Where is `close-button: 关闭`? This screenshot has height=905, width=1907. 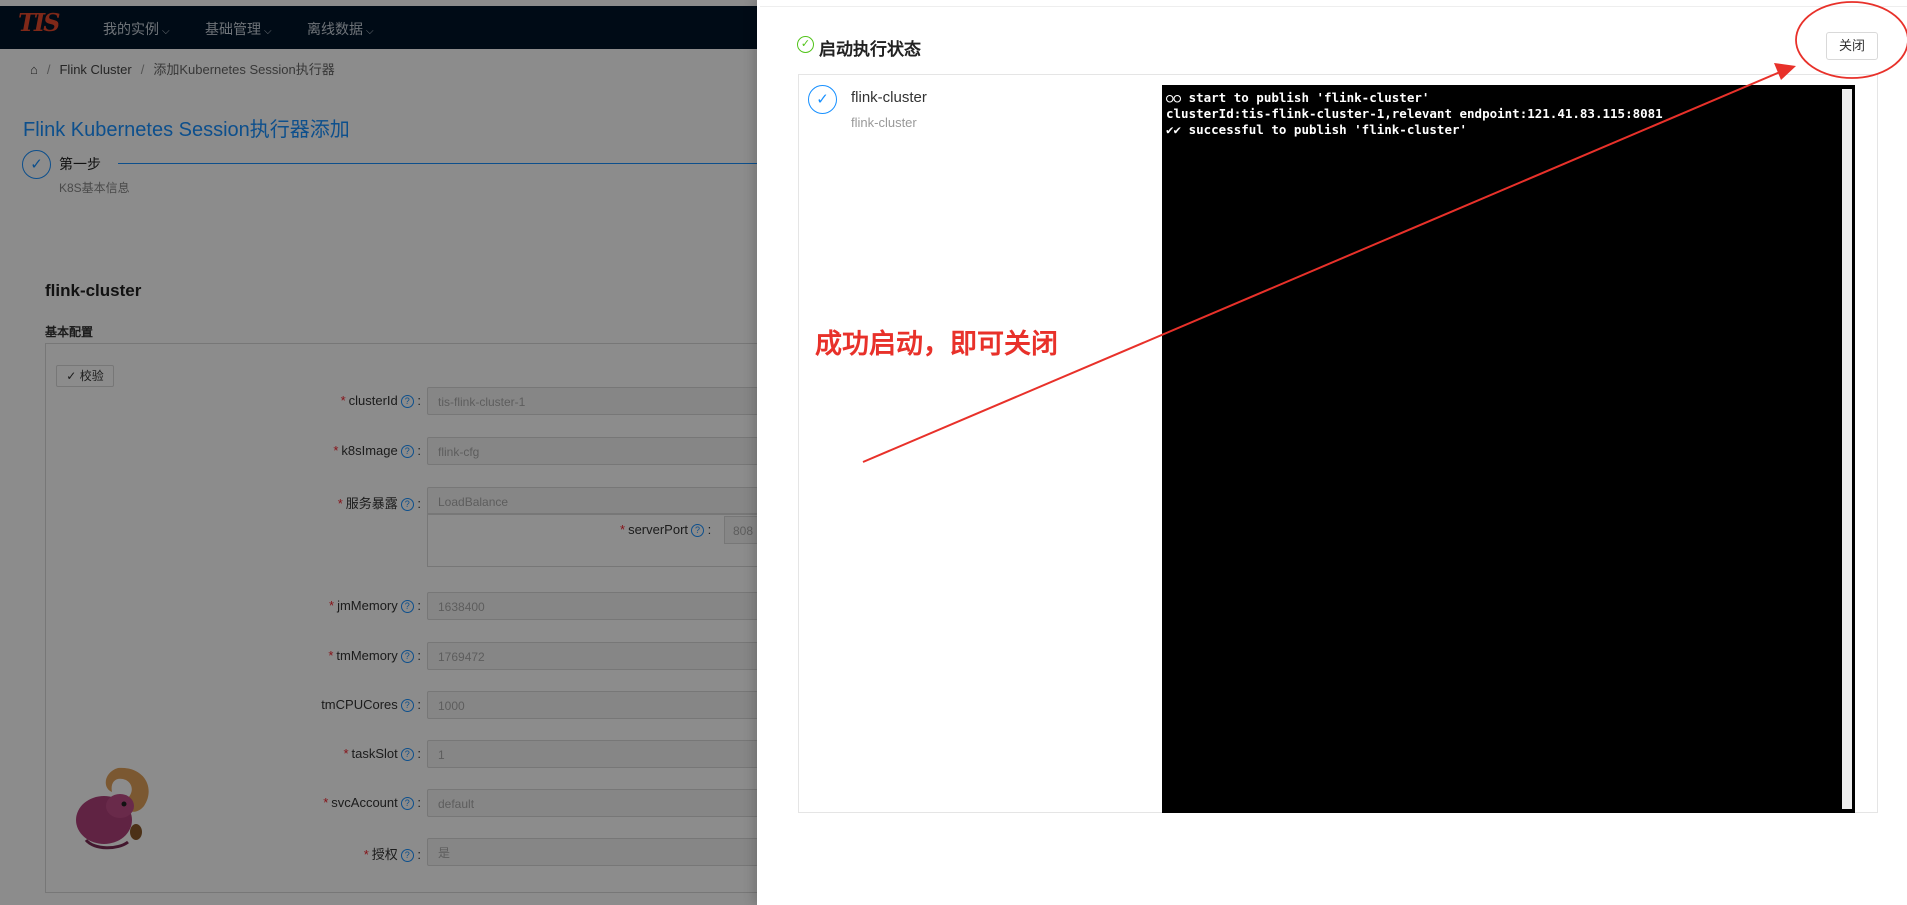
close-button: 关闭 is located at coordinates (1852, 46).